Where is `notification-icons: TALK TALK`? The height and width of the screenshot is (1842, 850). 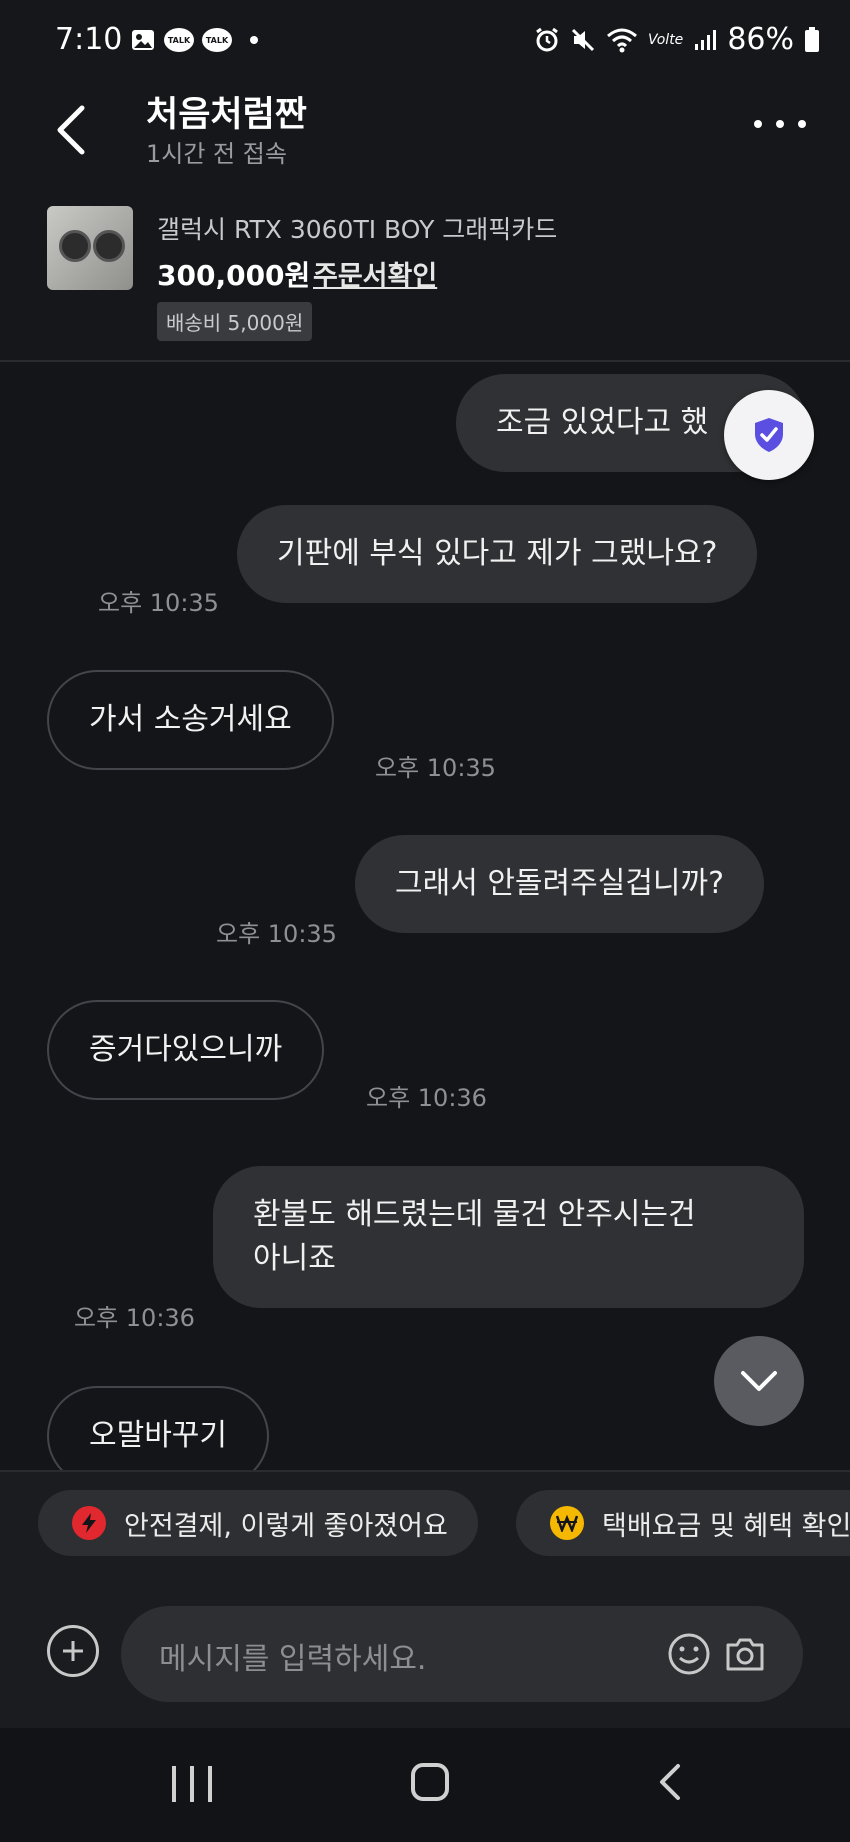 notification-icons: TALK TALK is located at coordinates (194, 40).